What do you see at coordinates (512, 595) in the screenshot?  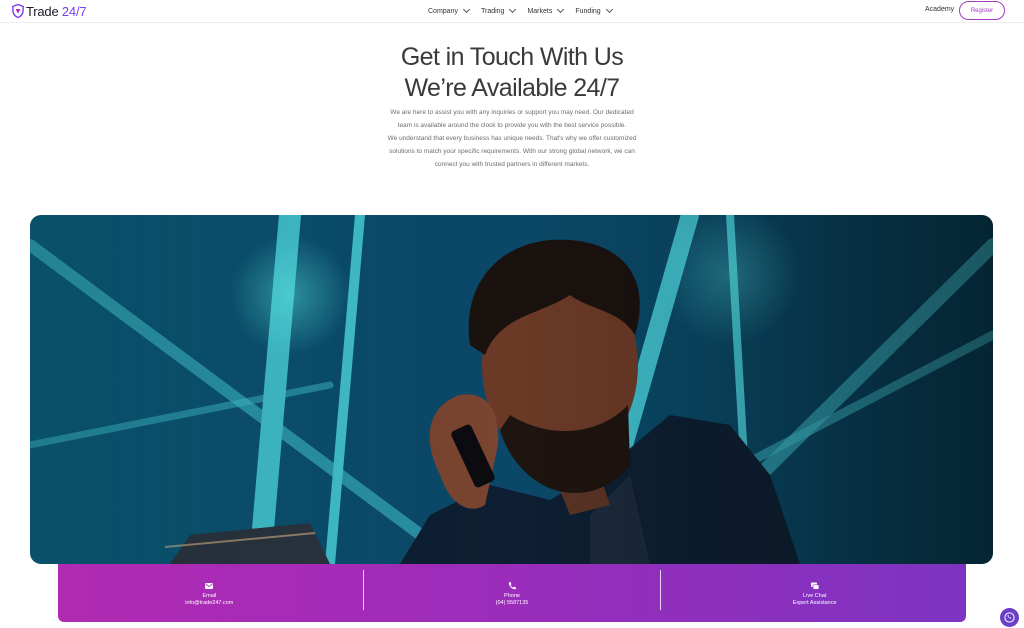 I see `phone-label: Phone` at bounding box center [512, 595].